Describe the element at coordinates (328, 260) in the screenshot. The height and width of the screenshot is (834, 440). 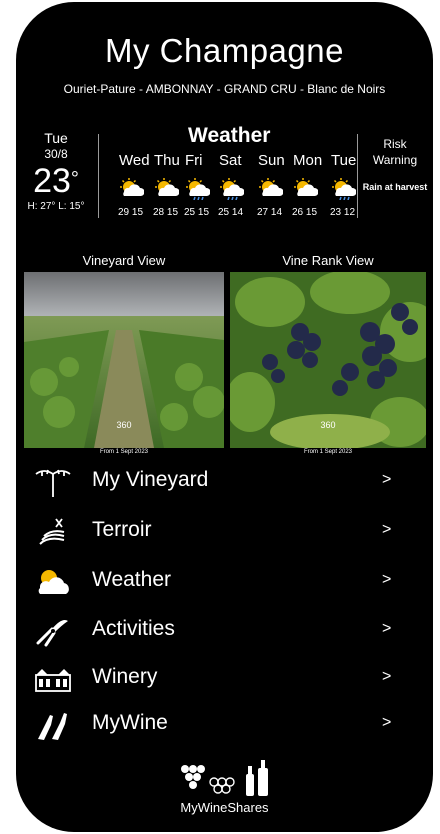
I see `vine-rank-view-label: Vine Rank View` at that location.